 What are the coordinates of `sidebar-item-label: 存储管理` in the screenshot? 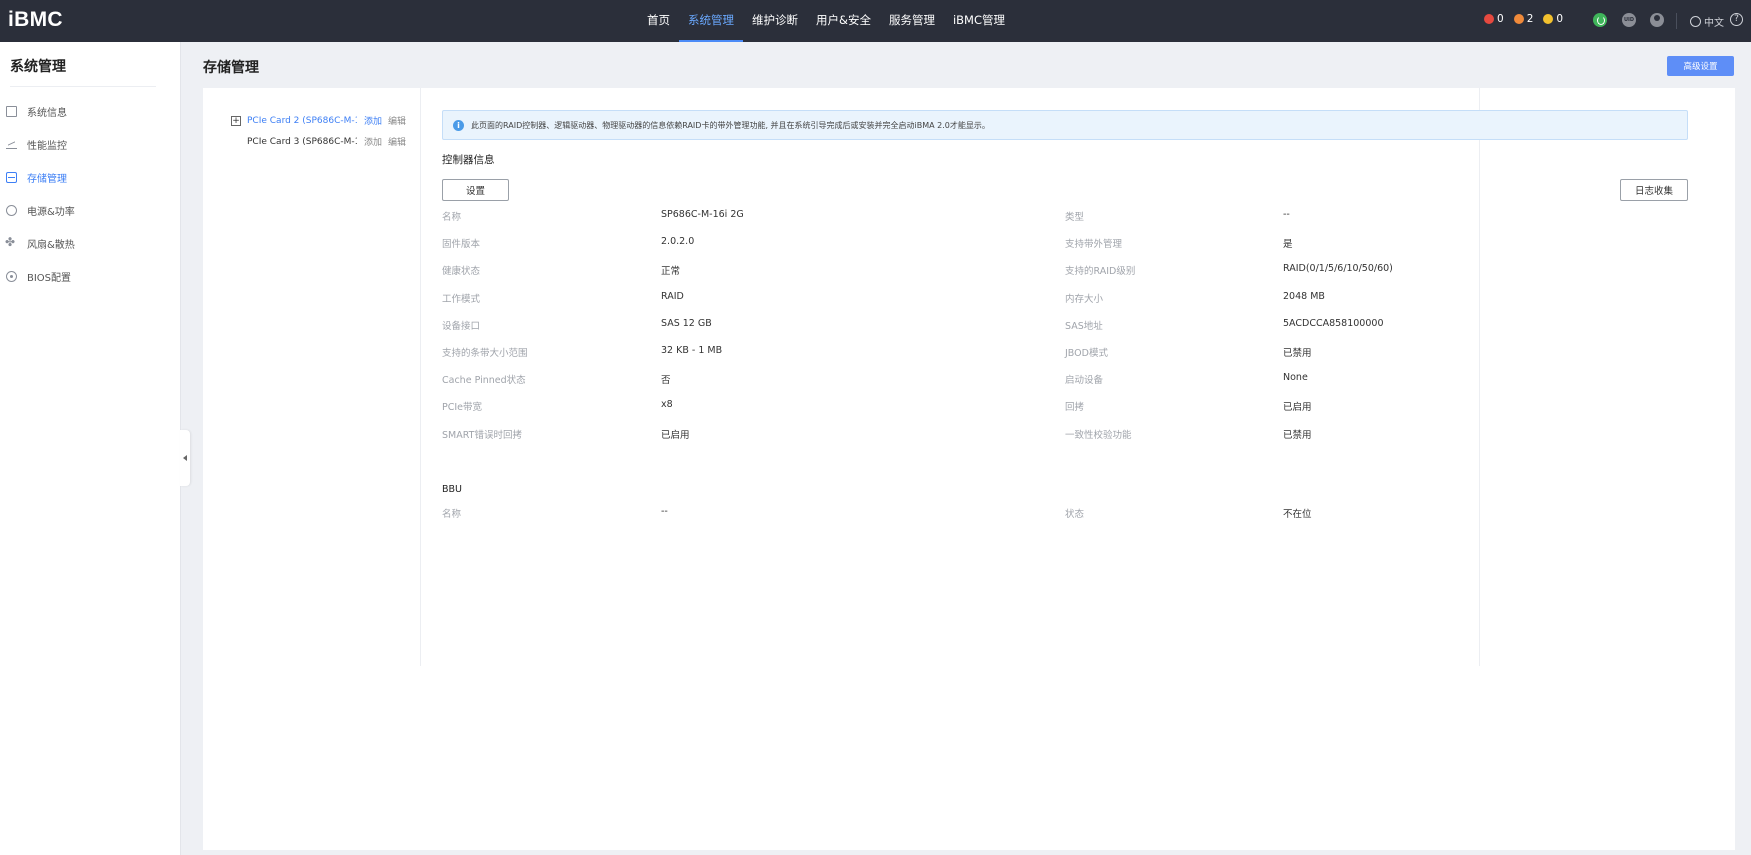 It's located at (47, 179).